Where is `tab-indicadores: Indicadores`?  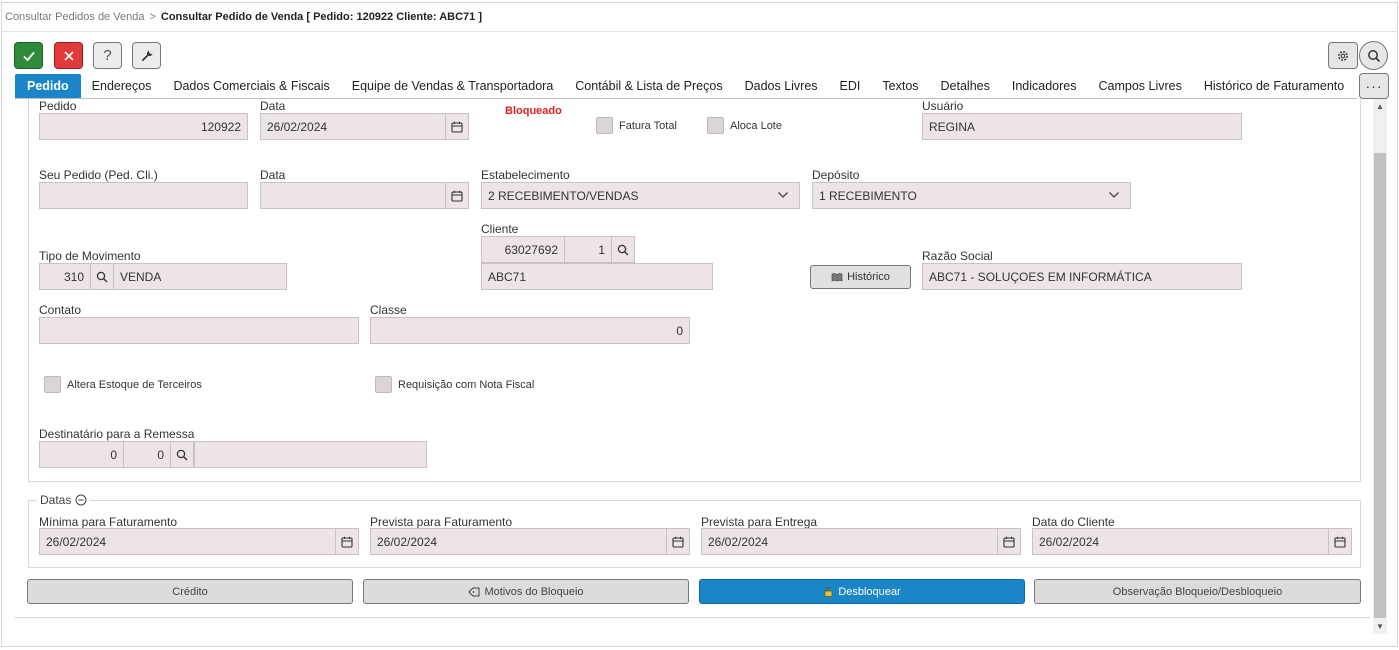 tab-indicadores: Indicadores is located at coordinates (1044, 86).